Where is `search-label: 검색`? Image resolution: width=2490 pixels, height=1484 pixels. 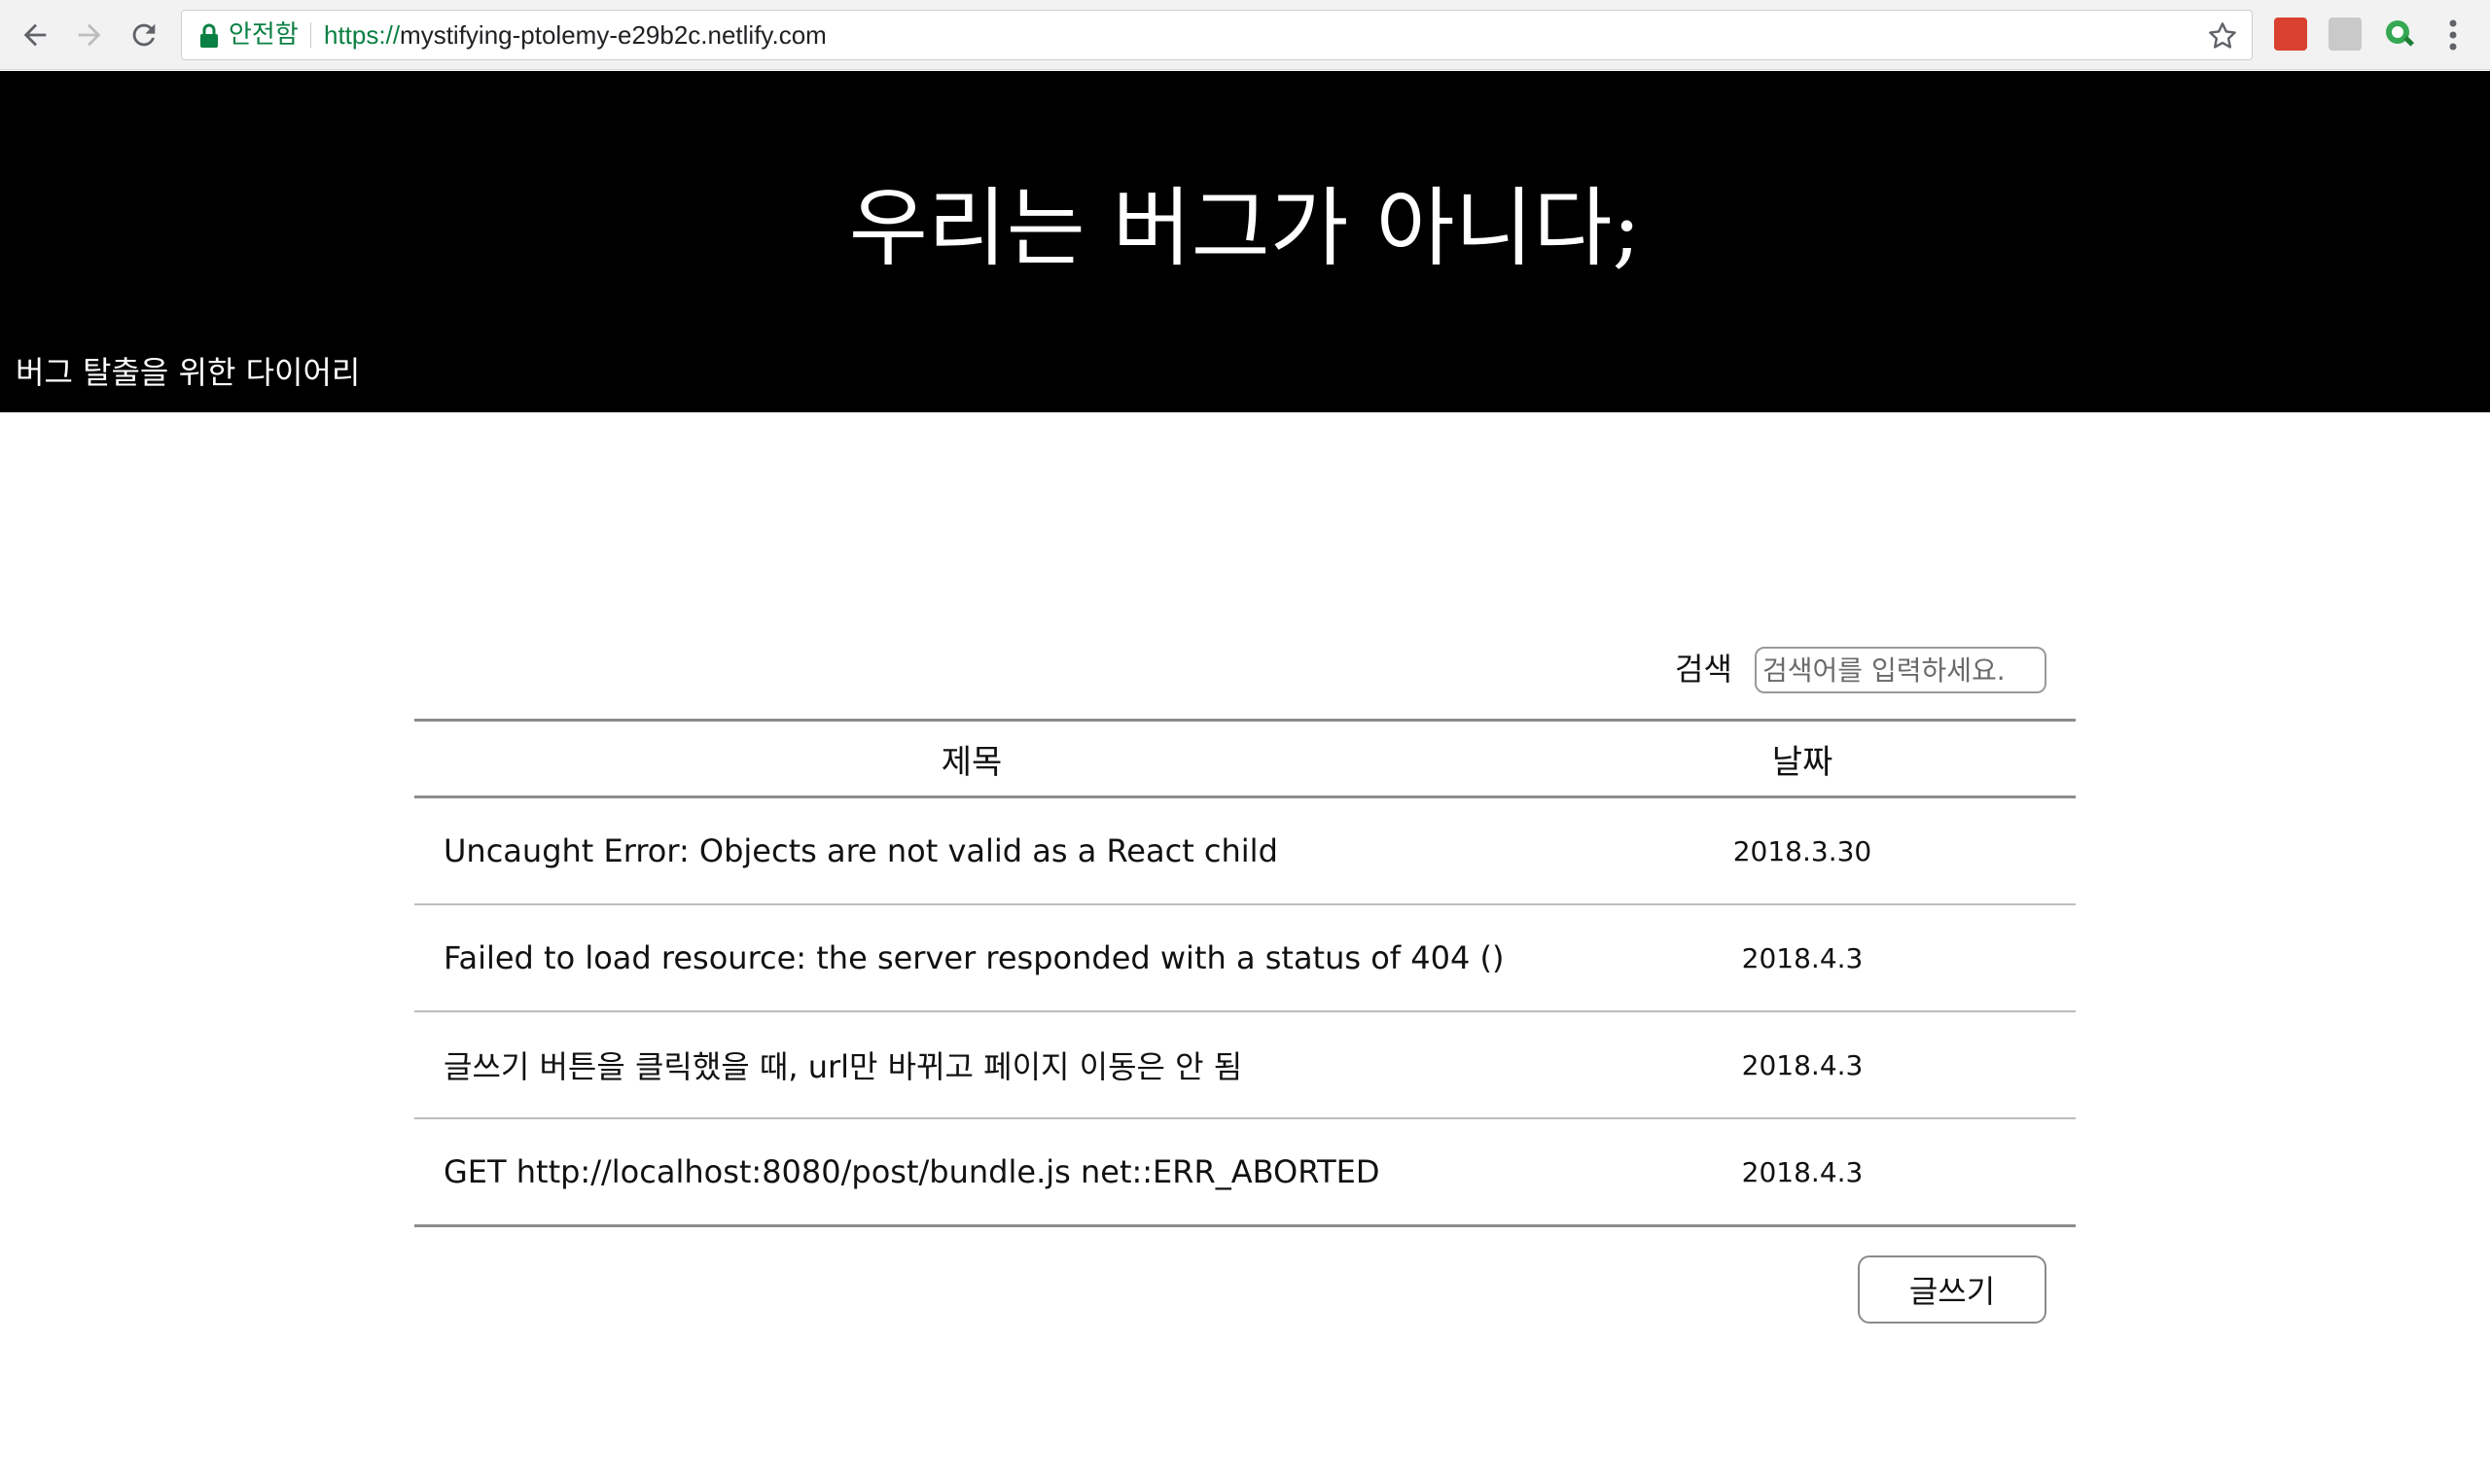 search-label: 검색 is located at coordinates (1703, 670).